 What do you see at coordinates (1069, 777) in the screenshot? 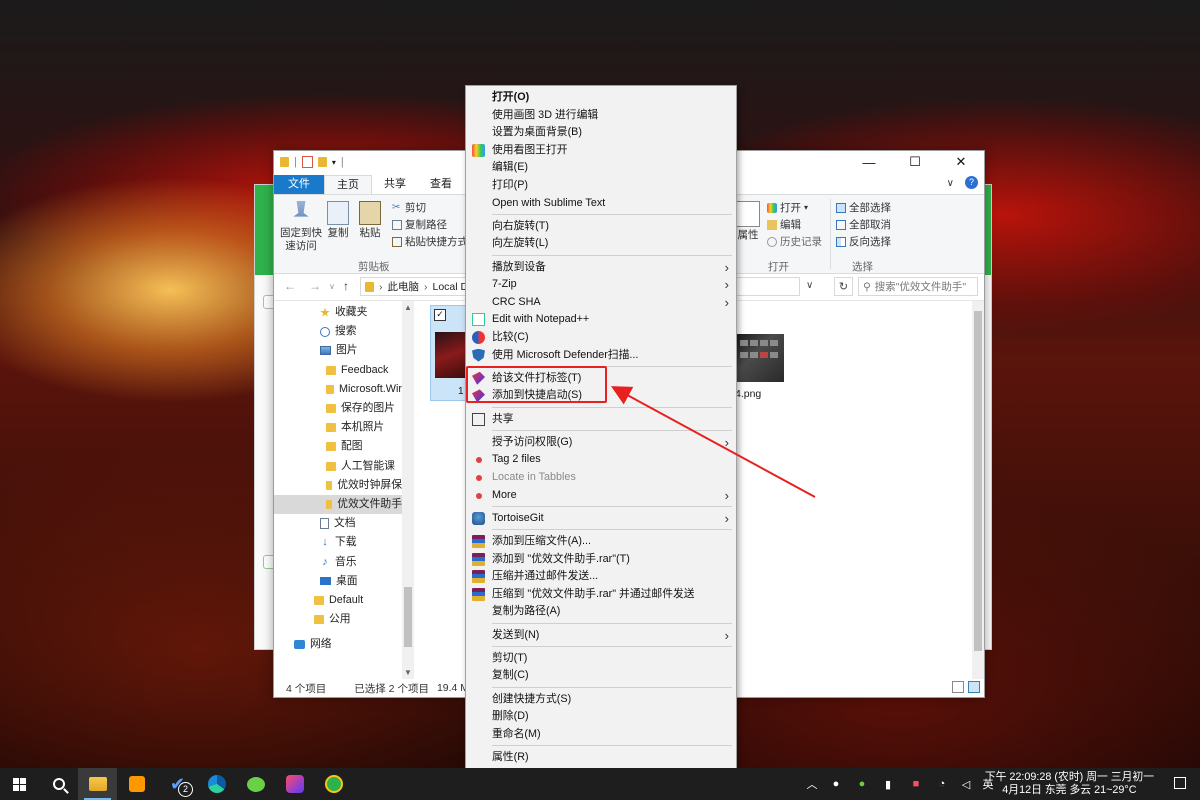
I see `clock-line-1: 下午 22:09:28 (农时) 周一 三月初一` at bounding box center [1069, 777].